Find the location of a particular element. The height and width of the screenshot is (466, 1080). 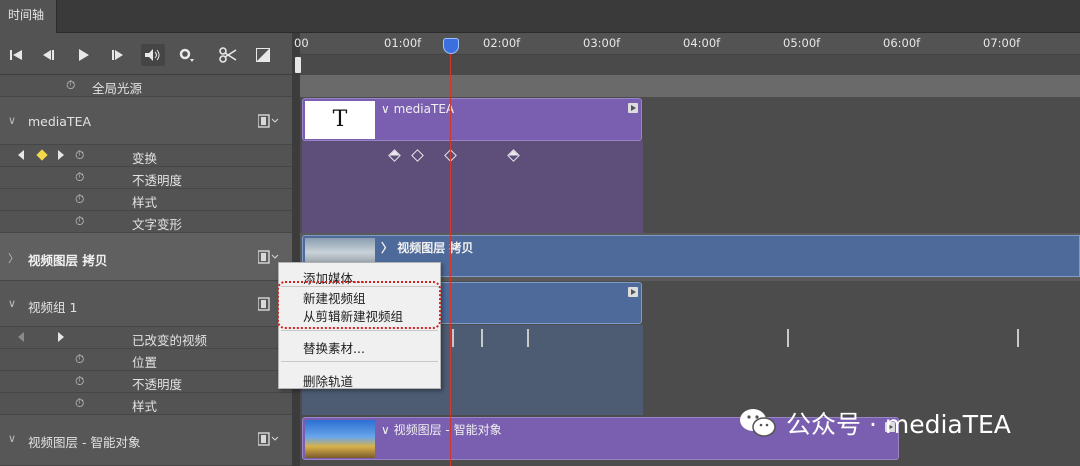

prop-label: 位置 is located at coordinates (145, 362).